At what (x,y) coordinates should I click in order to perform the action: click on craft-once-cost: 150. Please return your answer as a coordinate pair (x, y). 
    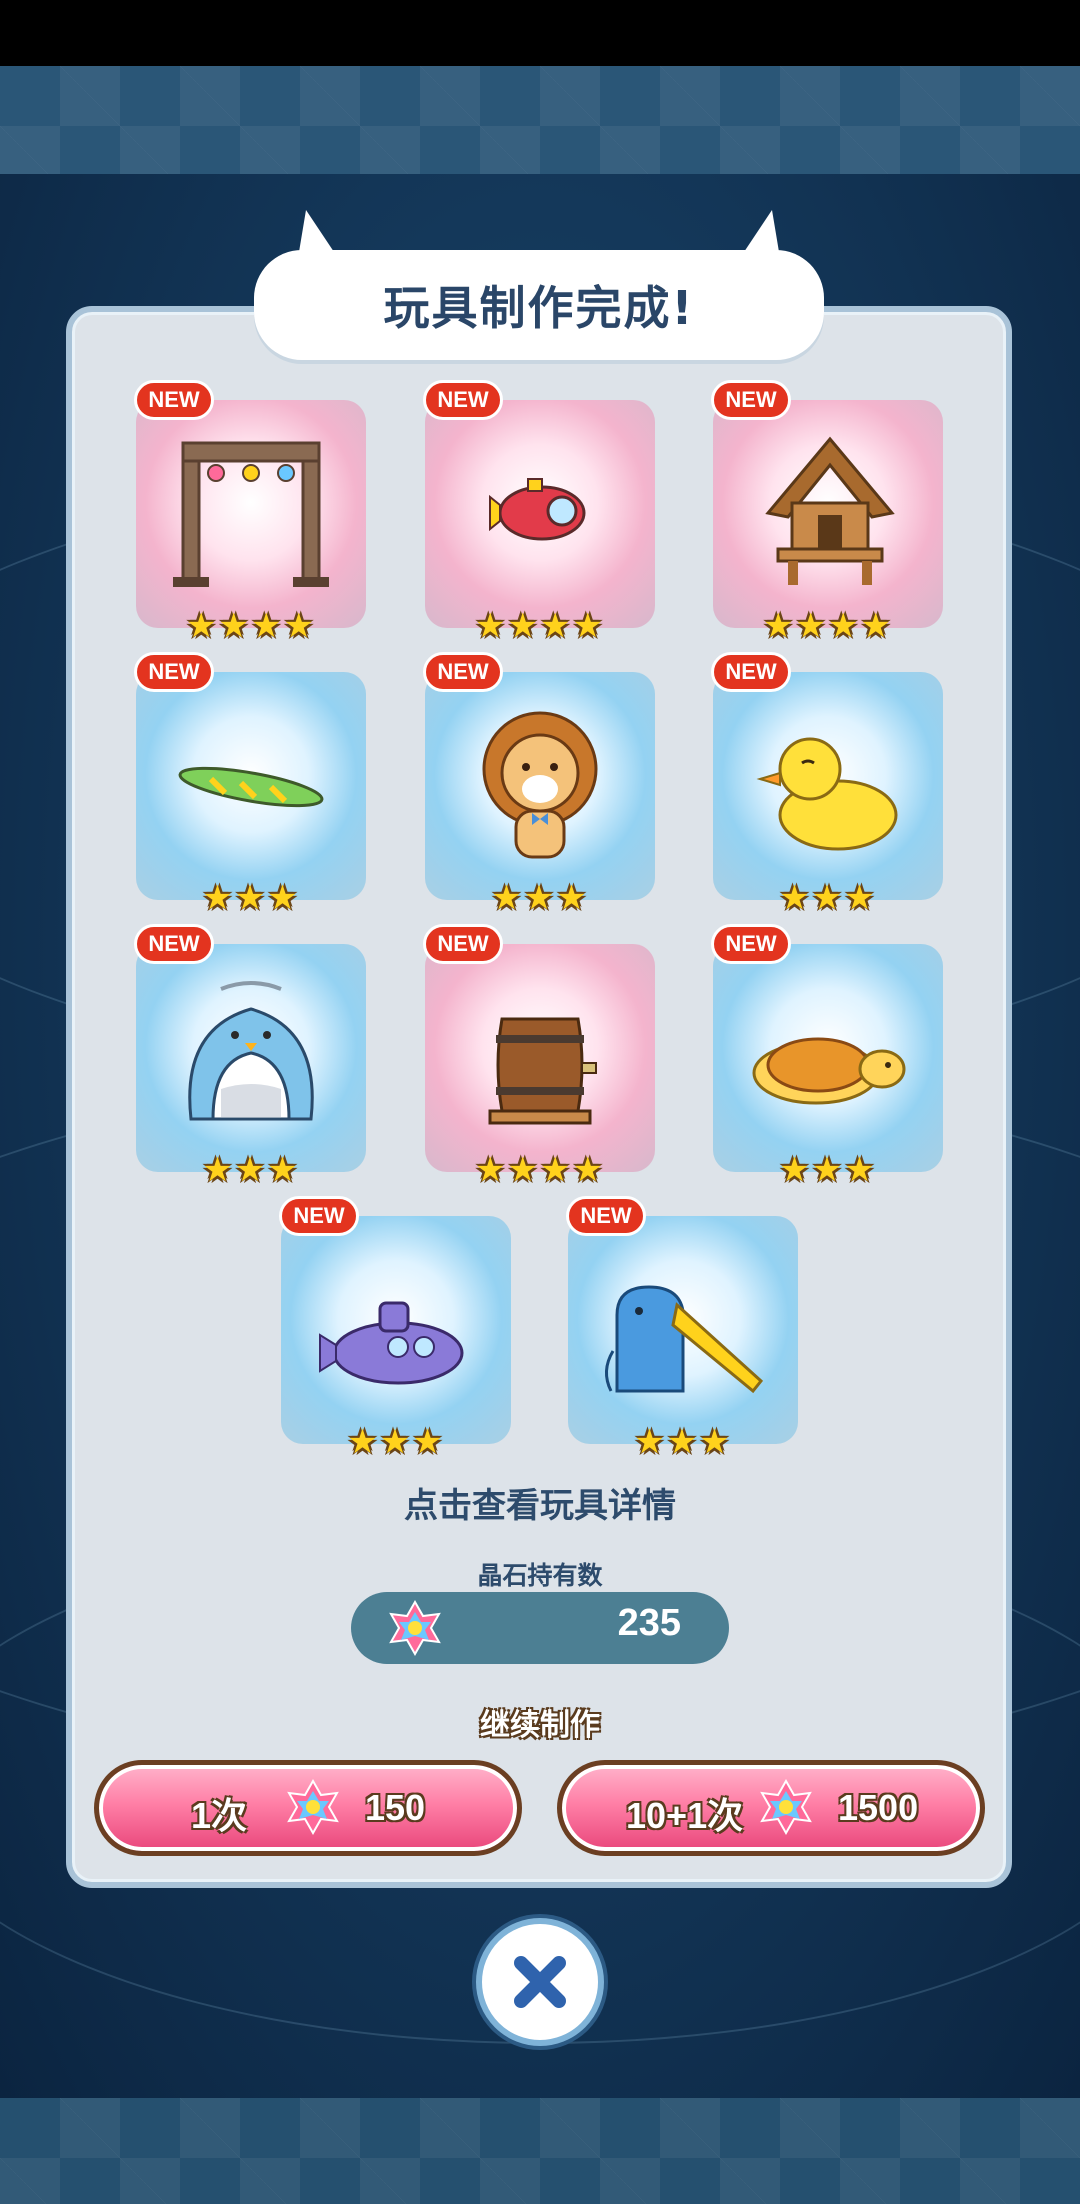
    Looking at the image, I should click on (395, 1807).